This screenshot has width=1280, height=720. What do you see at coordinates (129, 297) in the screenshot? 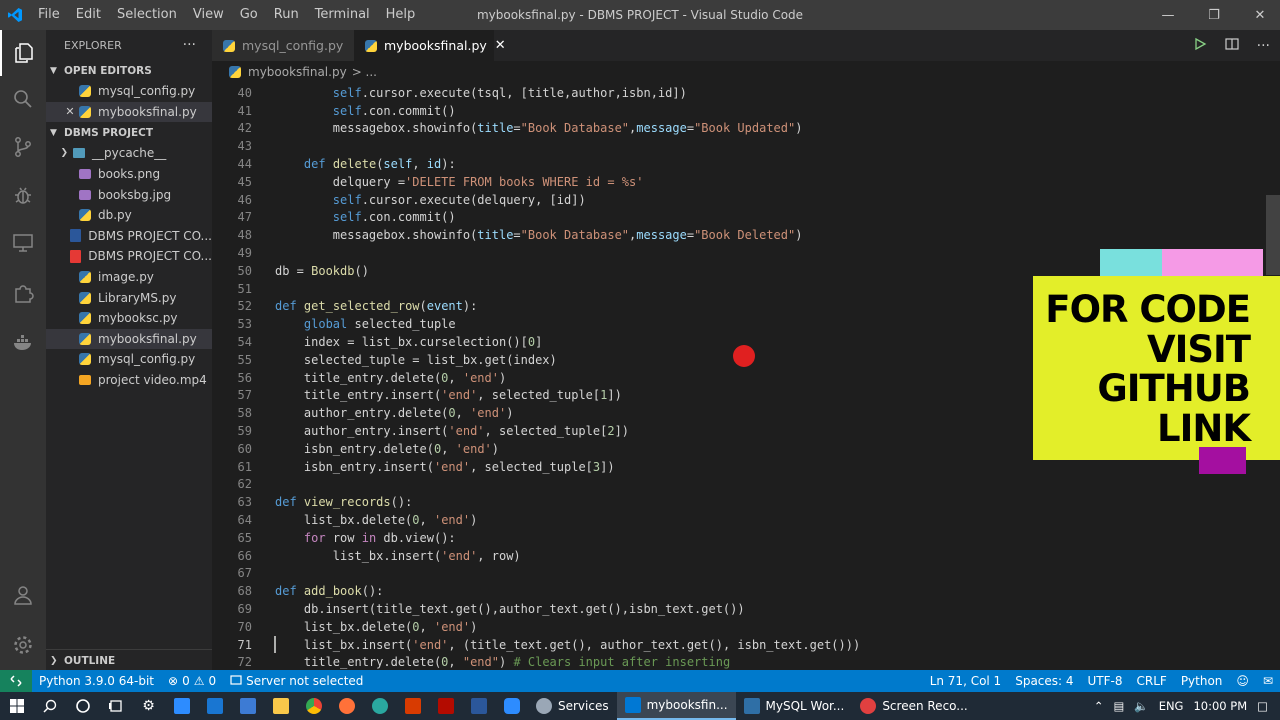
I see `file-tree-item: LibraryMS.py` at bounding box center [129, 297].